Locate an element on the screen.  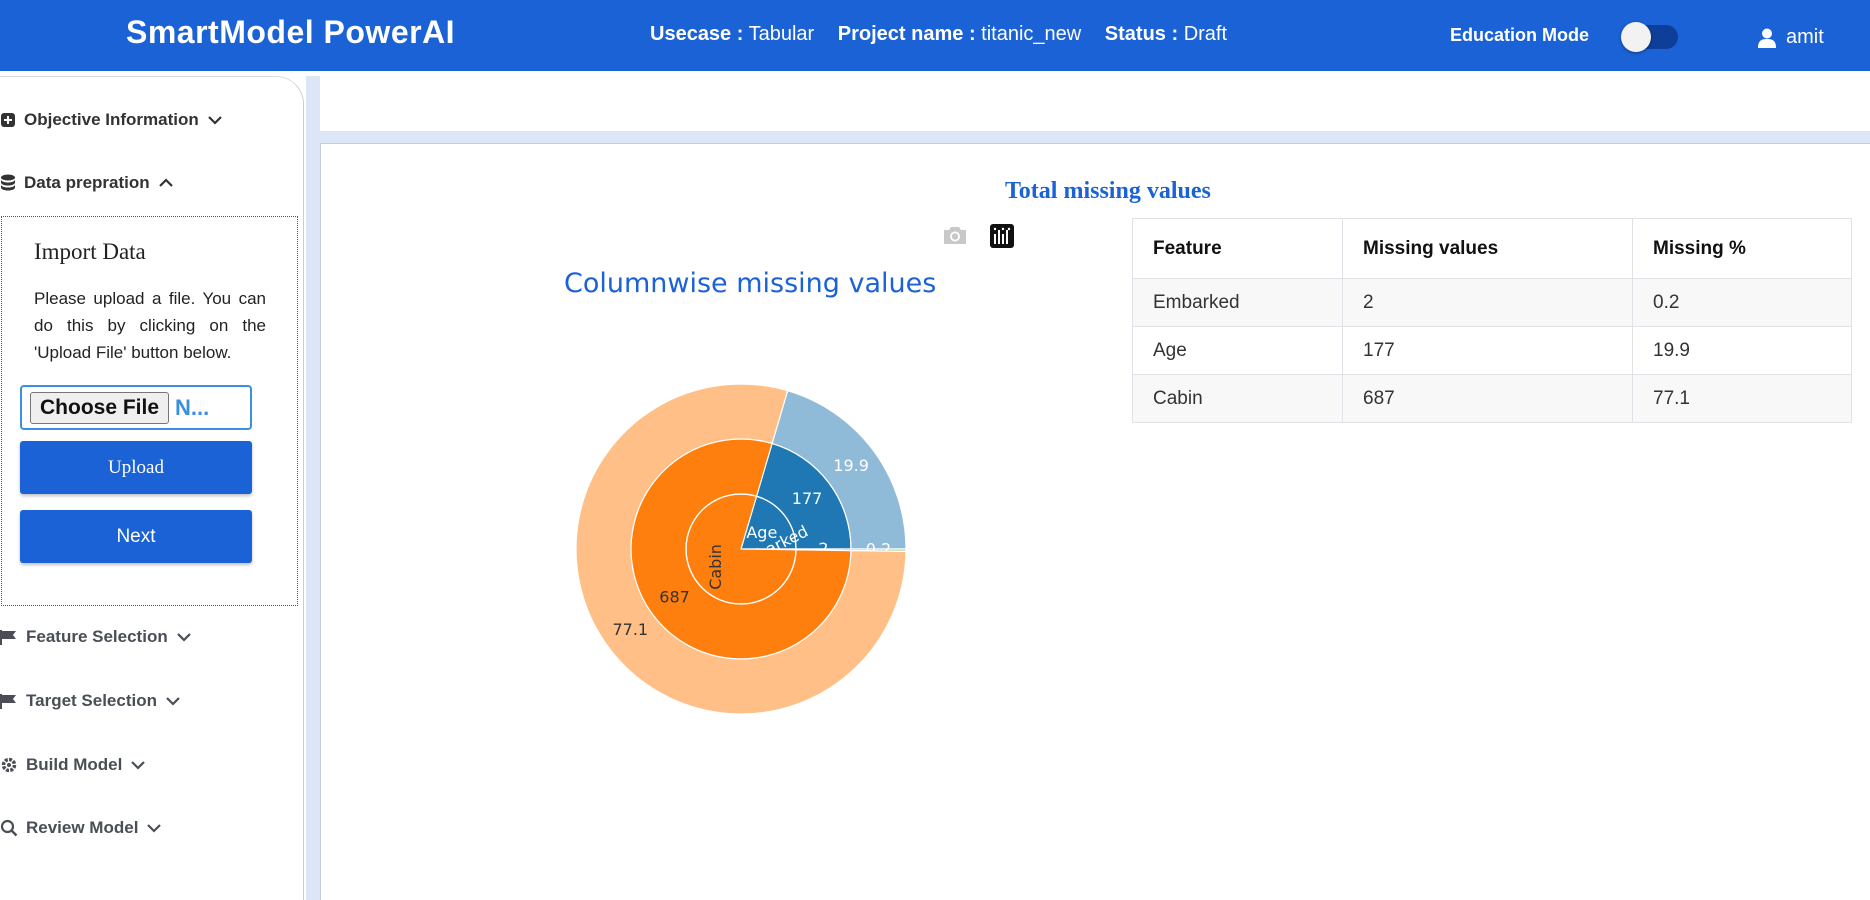
toggle-knob is located at coordinates (1636, 37).